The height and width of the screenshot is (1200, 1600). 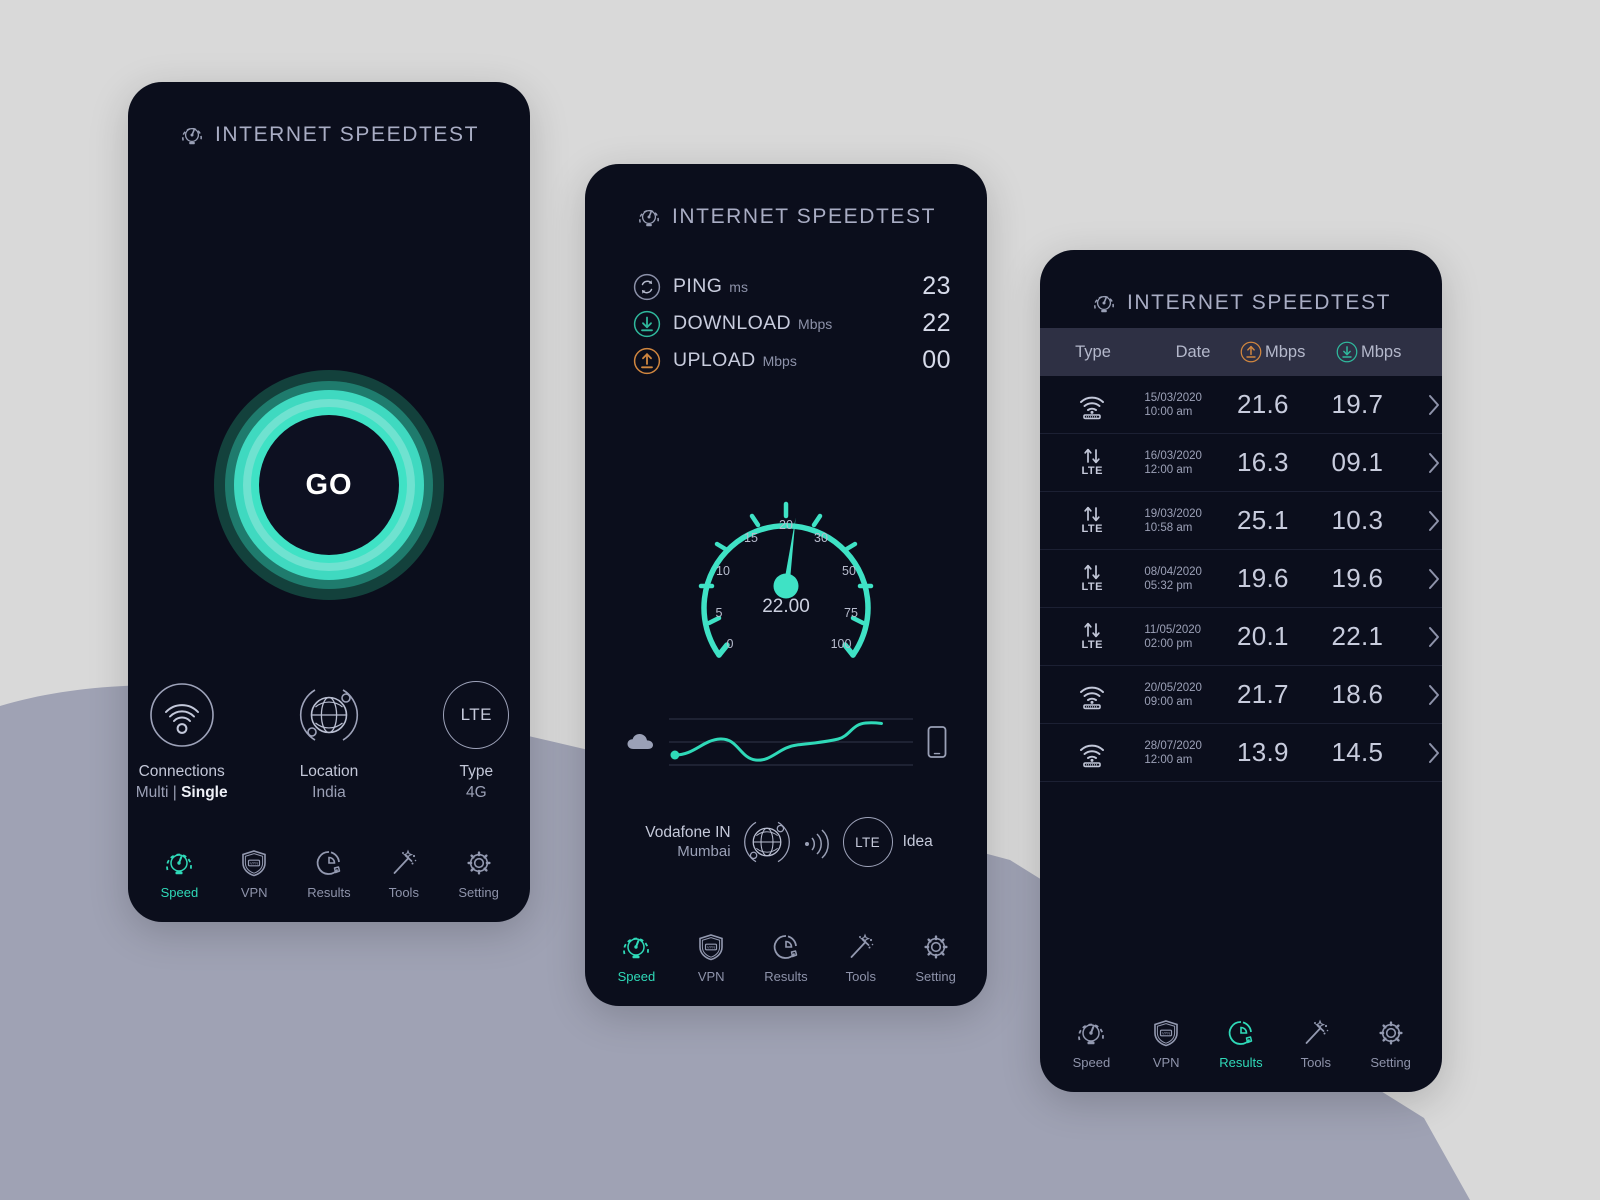 I want to click on cell-upload-mbps: 20.1, so click(x=1262, y=636).